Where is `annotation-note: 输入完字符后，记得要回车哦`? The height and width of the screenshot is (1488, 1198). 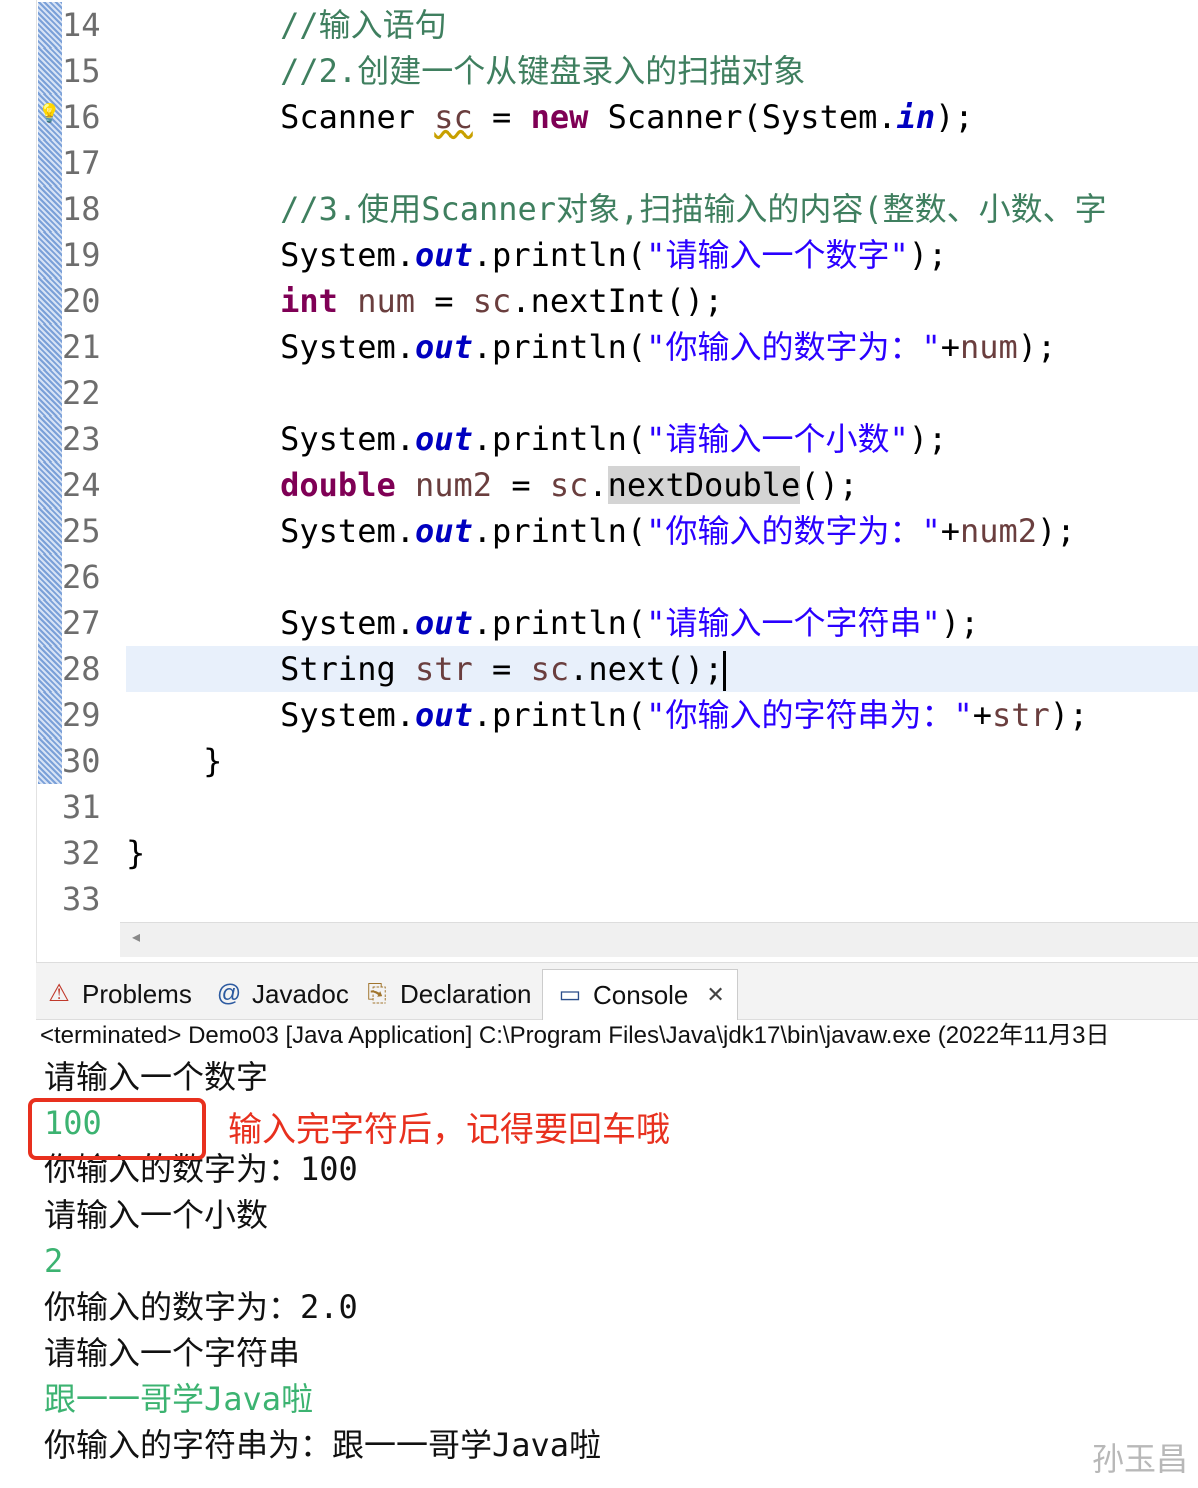 annotation-note: 输入完字符后，记得要回车哦 is located at coordinates (449, 1130).